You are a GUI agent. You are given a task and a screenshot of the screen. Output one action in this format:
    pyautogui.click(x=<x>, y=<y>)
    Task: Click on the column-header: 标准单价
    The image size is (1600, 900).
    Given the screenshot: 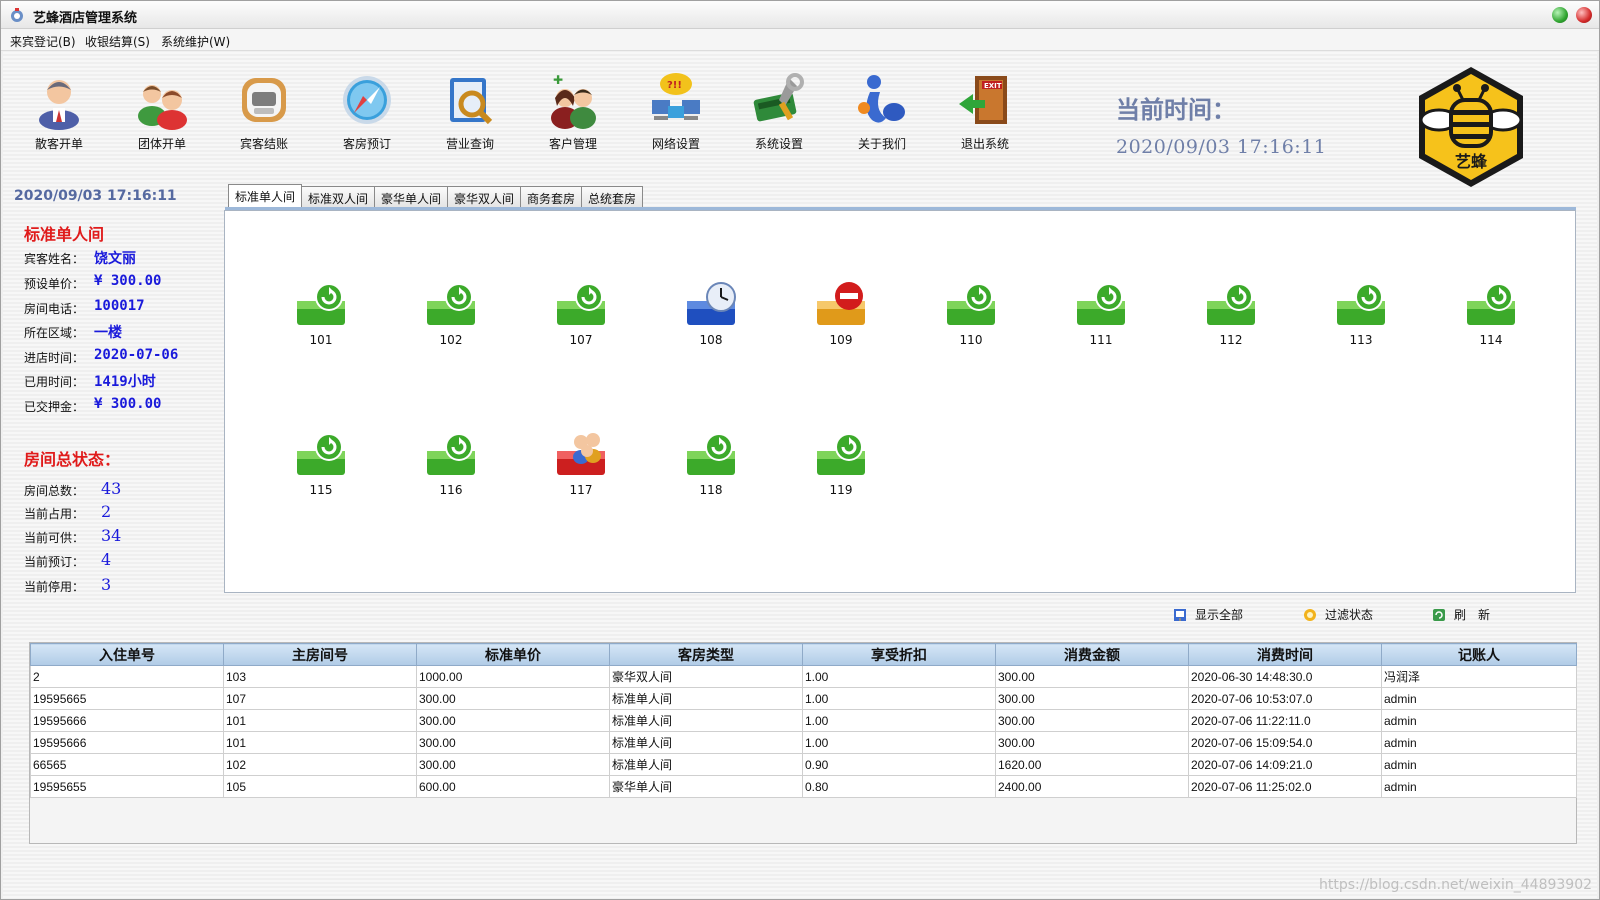 What is the action you would take?
    pyautogui.click(x=513, y=654)
    